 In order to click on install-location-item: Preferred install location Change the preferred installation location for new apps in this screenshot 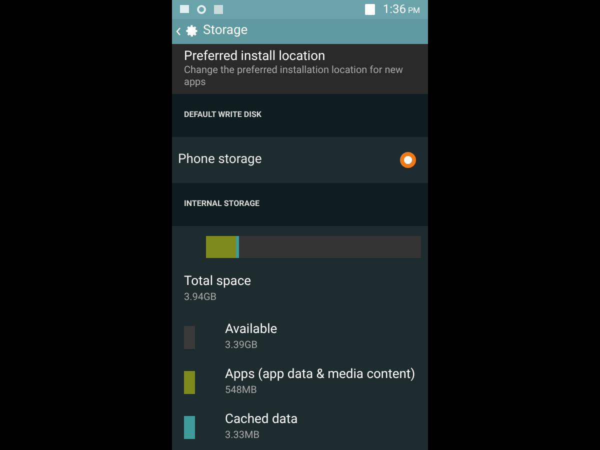, I will do `click(300, 69)`.